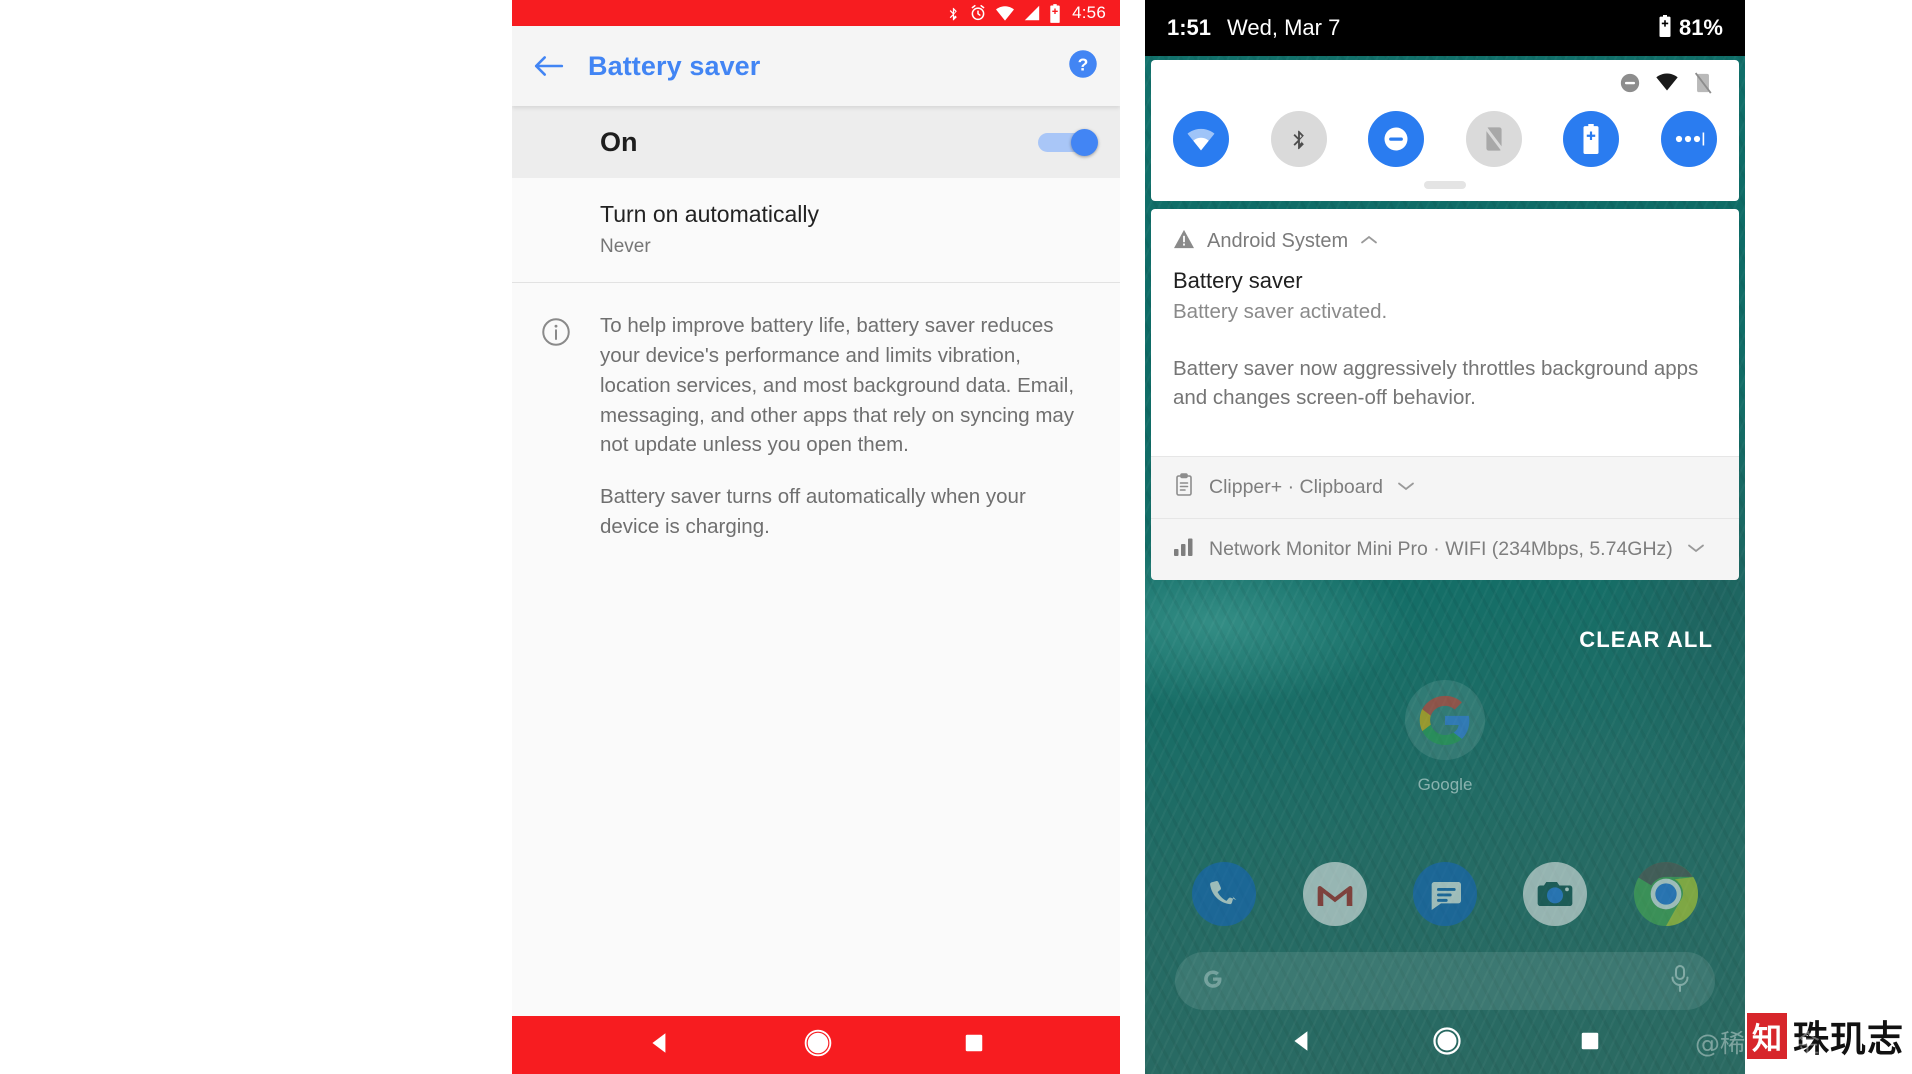  Describe the element at coordinates (1184, 549) in the screenshot. I see `signal-bars-icon` at that location.